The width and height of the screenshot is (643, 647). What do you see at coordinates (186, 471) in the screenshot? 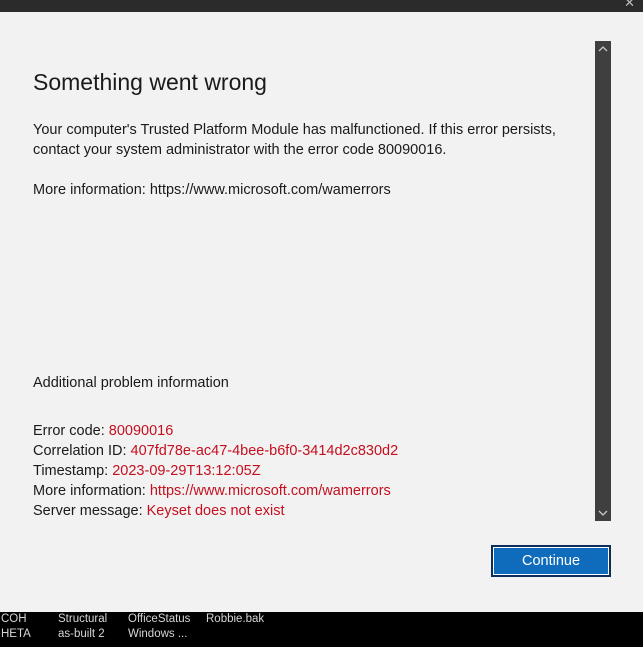
I see `detail-value: 2023-09-29T13:12:05Z` at bounding box center [186, 471].